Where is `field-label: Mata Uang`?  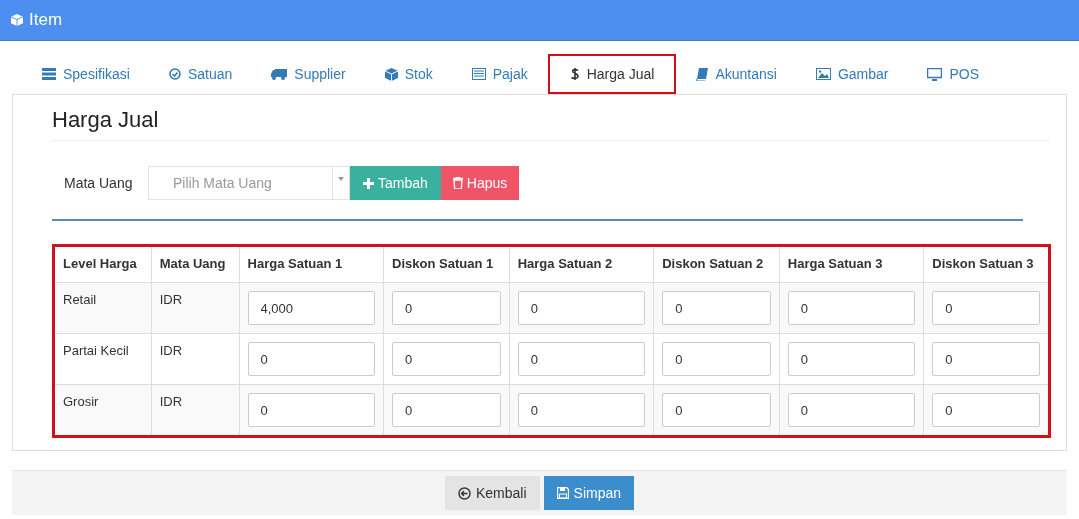
field-label: Mata Uang is located at coordinates (99, 183).